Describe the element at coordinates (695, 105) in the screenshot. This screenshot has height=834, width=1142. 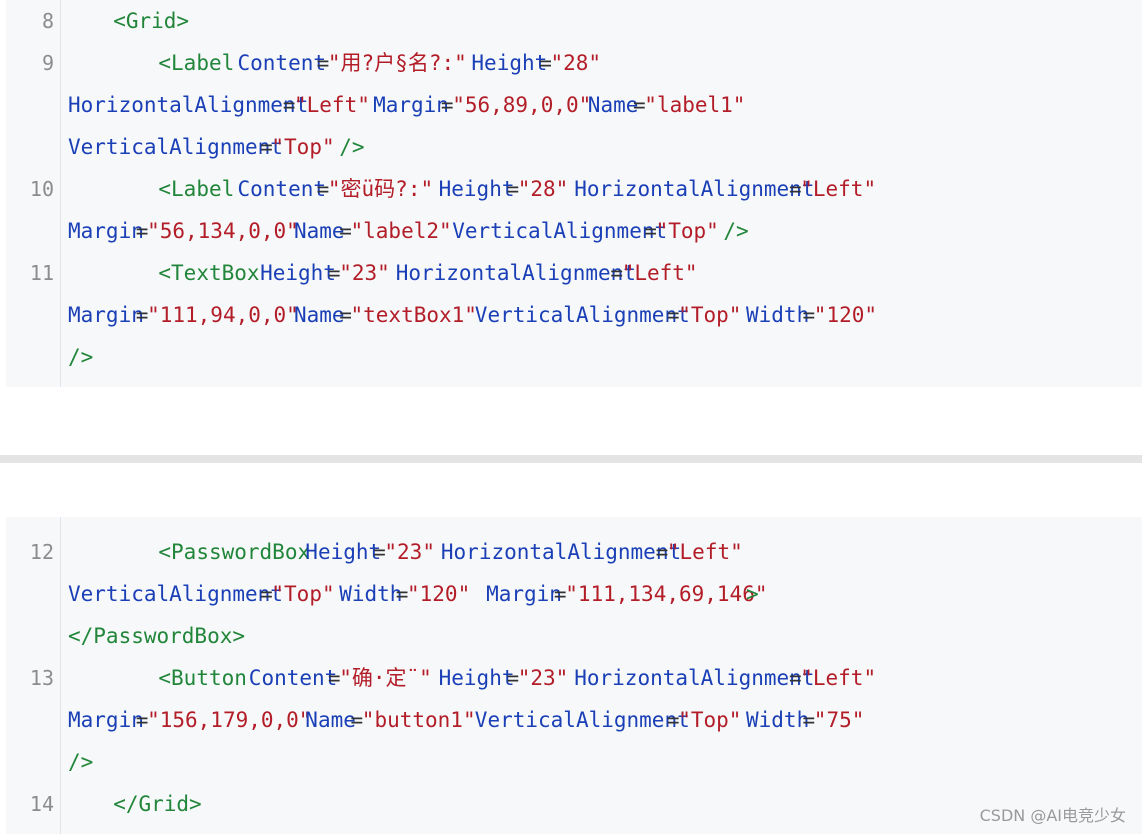
I see `code-token: "label1"` at that location.